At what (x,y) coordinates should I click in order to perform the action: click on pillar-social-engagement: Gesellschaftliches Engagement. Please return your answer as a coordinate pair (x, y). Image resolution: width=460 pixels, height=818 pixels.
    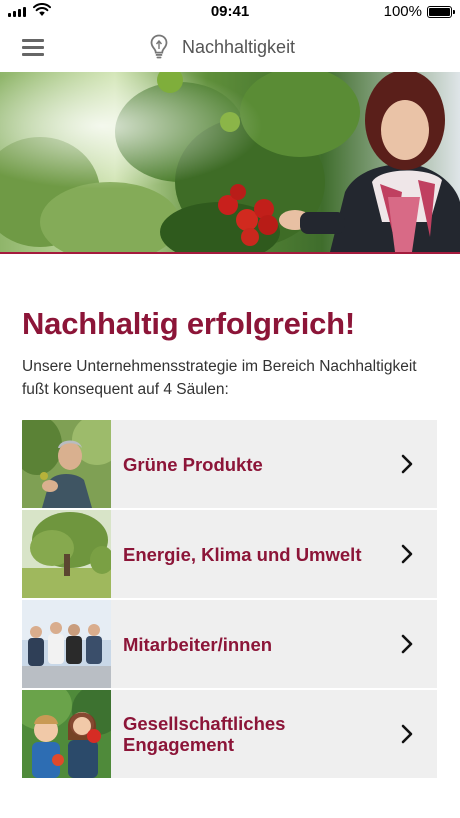
    Looking at the image, I should click on (229, 734).